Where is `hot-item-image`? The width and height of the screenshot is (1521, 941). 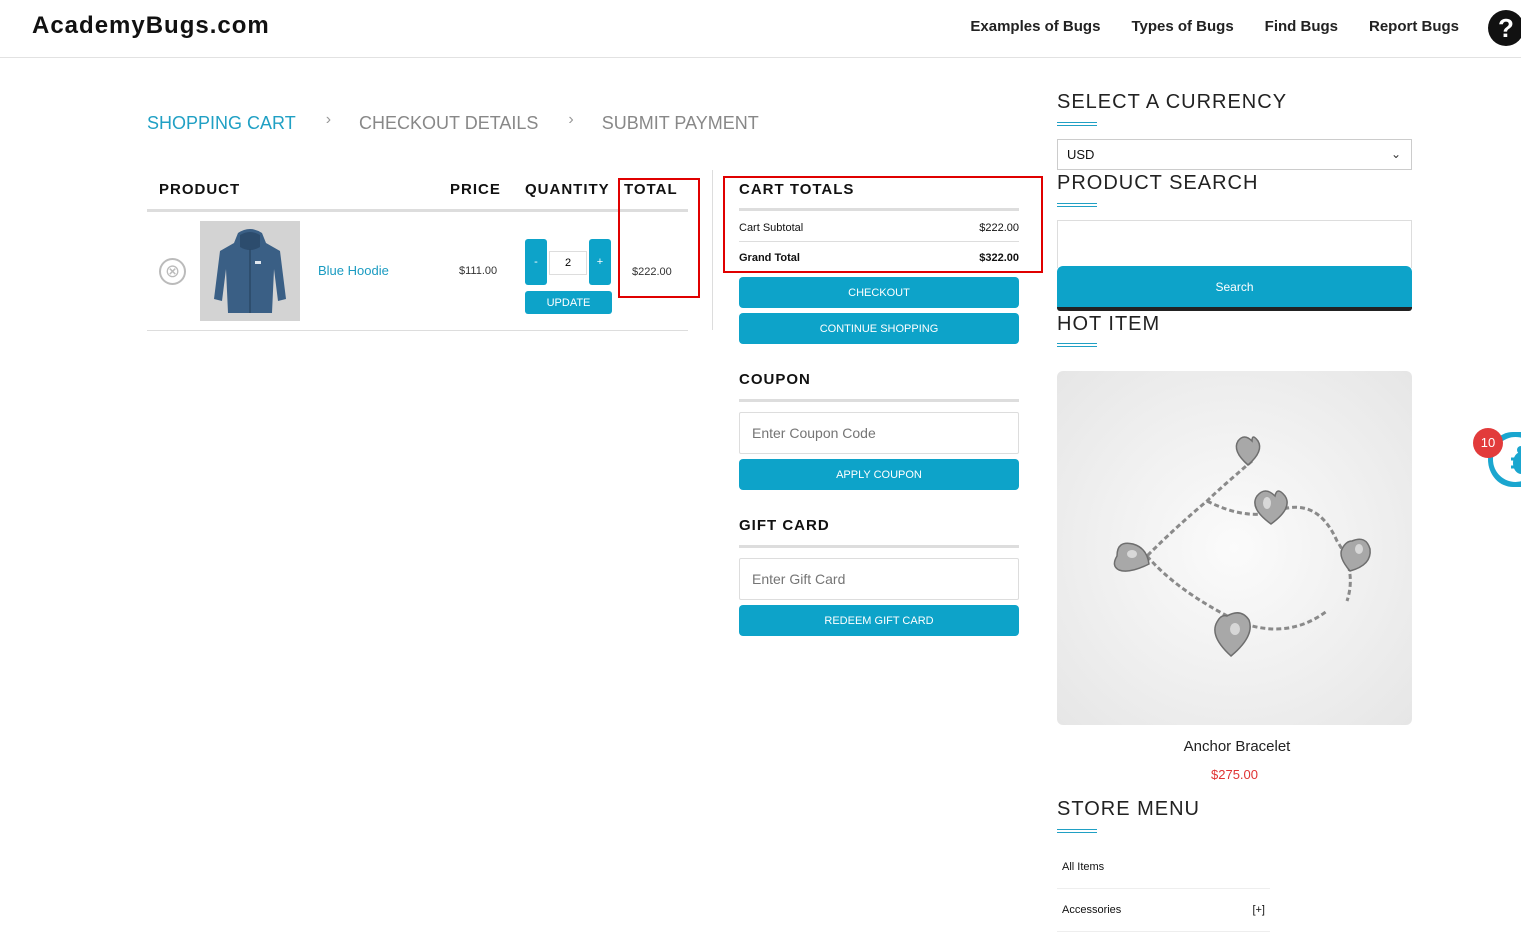 hot-item-image is located at coordinates (1234, 548).